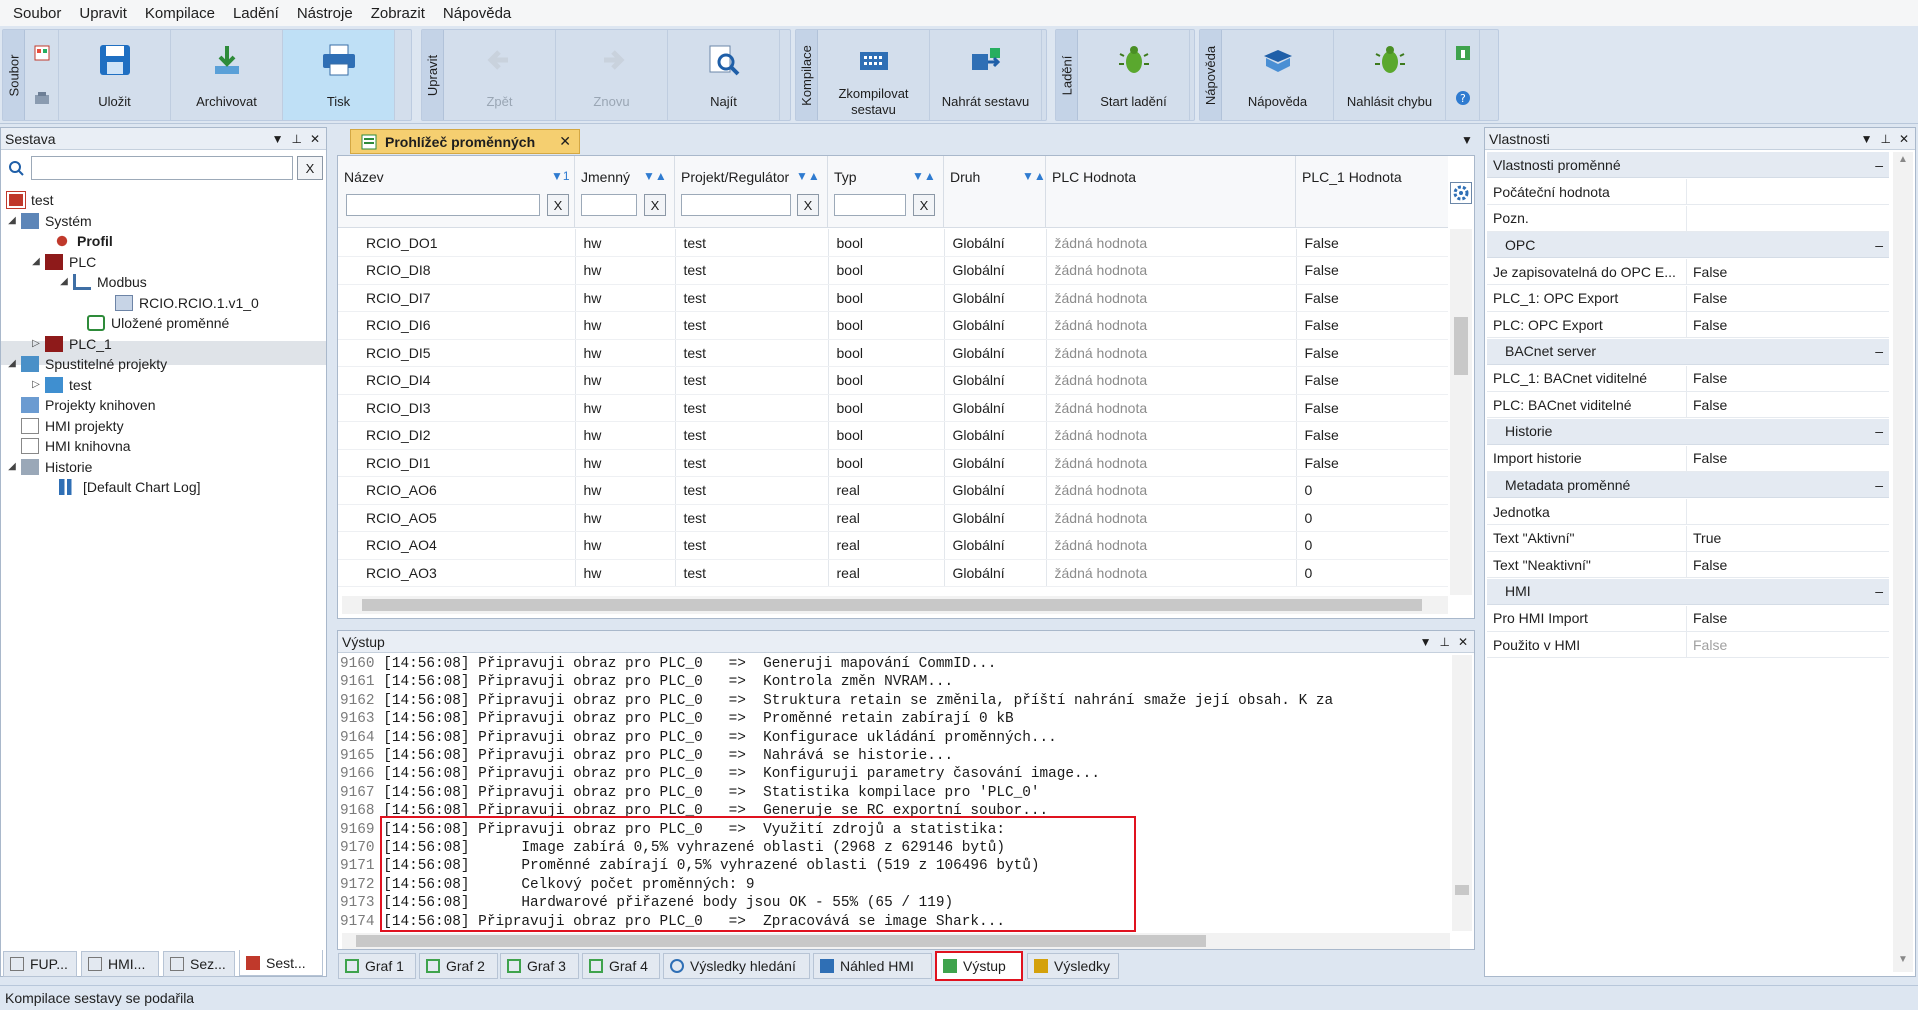 The image size is (1918, 1010). I want to click on property-row: PLC_1: OPC Export False, so click(1688, 298).